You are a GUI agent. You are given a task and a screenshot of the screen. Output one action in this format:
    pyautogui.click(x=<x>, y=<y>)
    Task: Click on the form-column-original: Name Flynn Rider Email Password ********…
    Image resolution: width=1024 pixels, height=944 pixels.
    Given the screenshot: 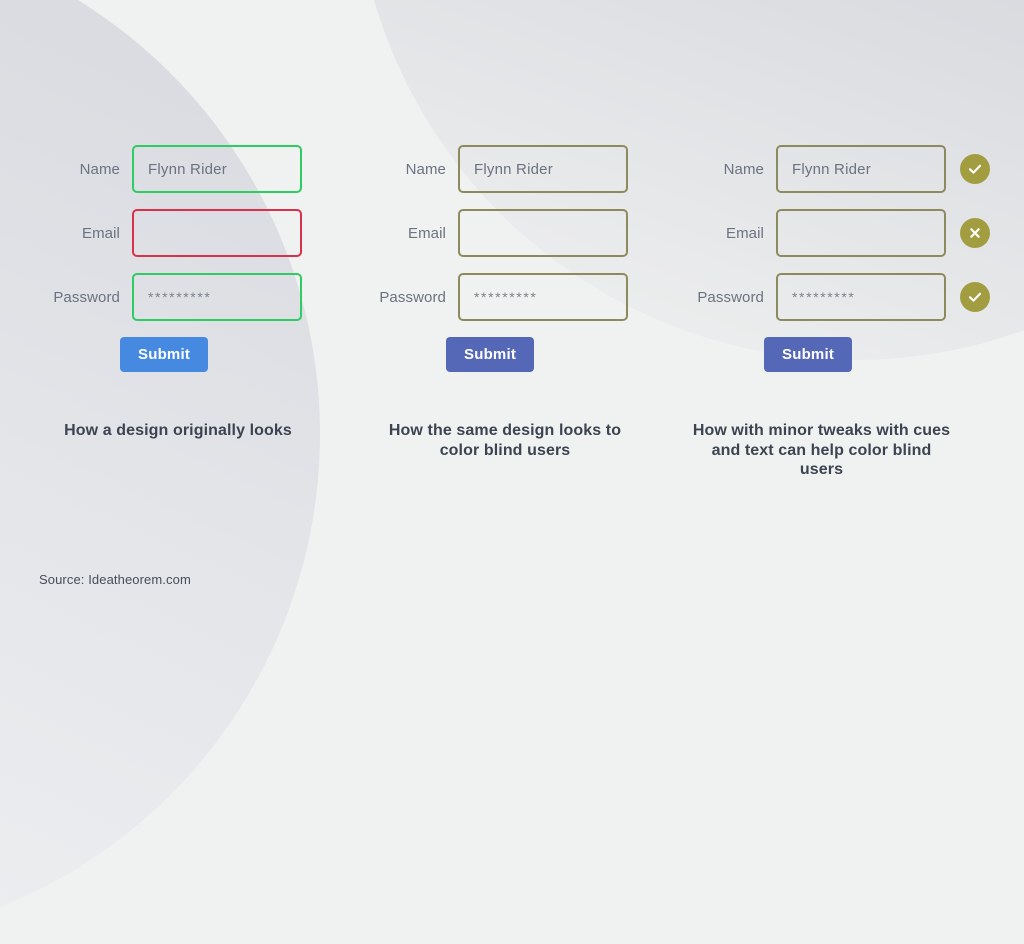 What is the action you would take?
    pyautogui.click(x=170, y=258)
    